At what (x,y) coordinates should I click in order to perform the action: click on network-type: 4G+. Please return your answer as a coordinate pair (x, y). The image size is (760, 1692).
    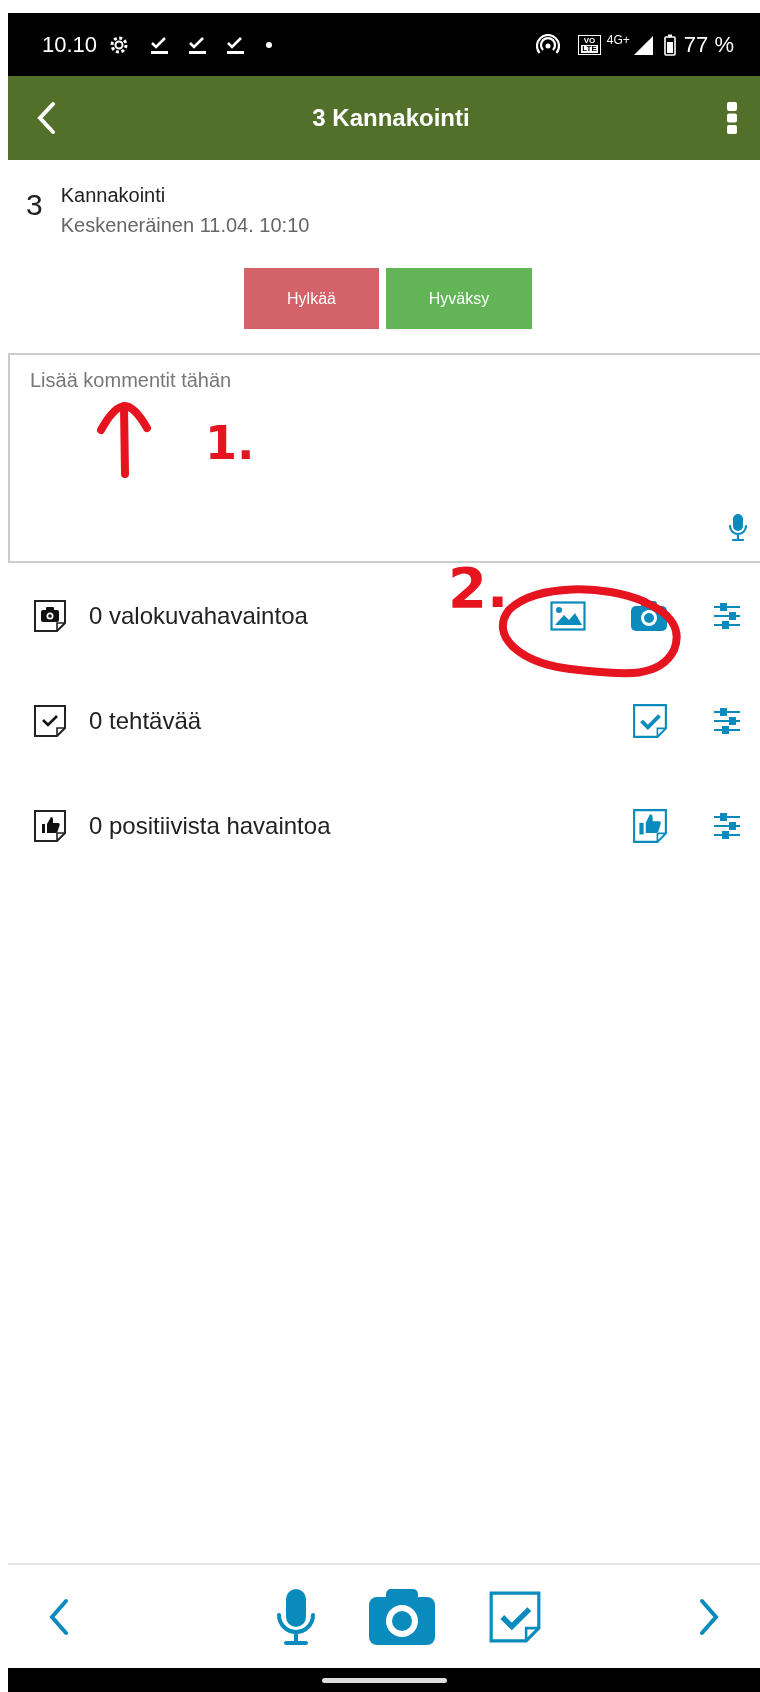
    Looking at the image, I should click on (618, 40).